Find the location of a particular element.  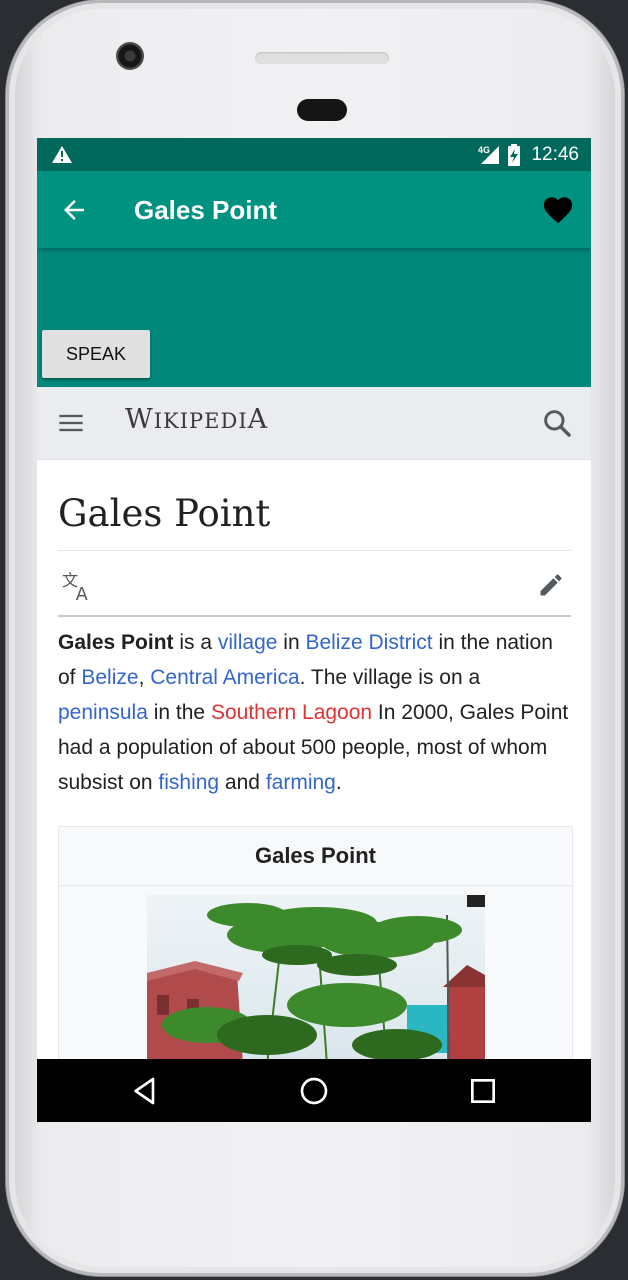

toolbar-divider is located at coordinates (314, 616).